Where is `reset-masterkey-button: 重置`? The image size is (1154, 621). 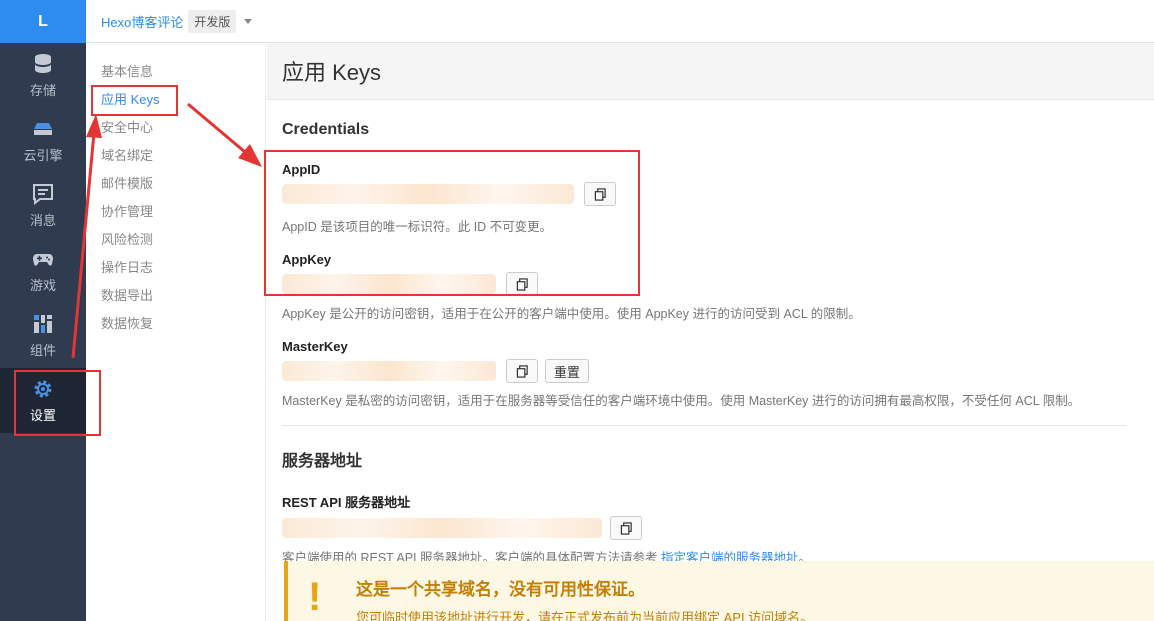
reset-masterkey-button: 重置 is located at coordinates (566, 371).